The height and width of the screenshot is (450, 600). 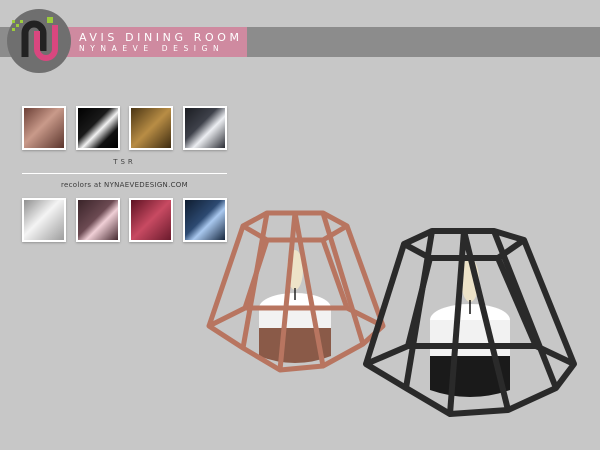 What do you see at coordinates (205, 128) in the screenshot?
I see `swatch-gunmetal` at bounding box center [205, 128].